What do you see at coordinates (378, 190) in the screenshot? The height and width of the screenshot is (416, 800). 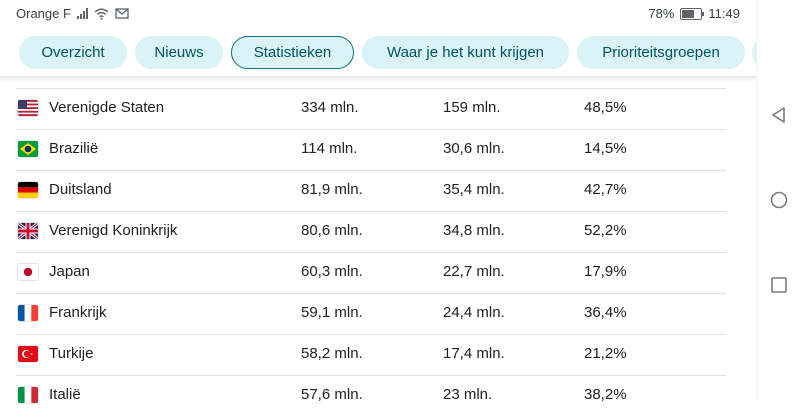 I see `table-row: Duitsland 81,9 mln. 35,4 mln. 42,7%` at bounding box center [378, 190].